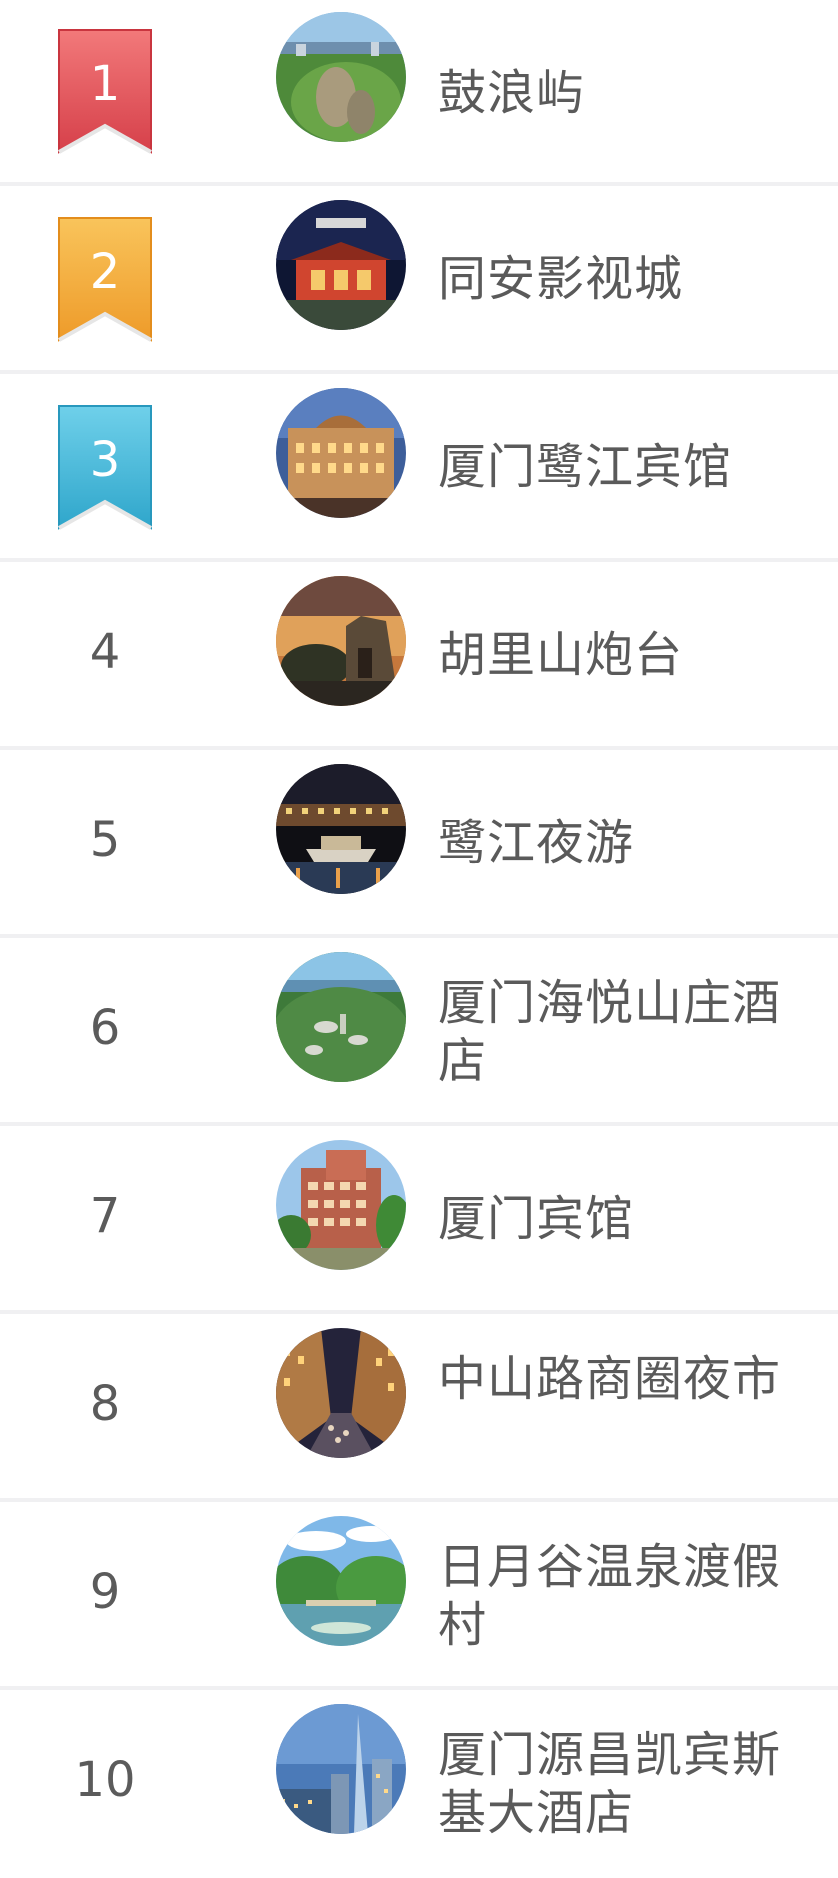 This screenshot has width=838, height=1878. I want to click on rank-cell: 2, so click(105, 281).